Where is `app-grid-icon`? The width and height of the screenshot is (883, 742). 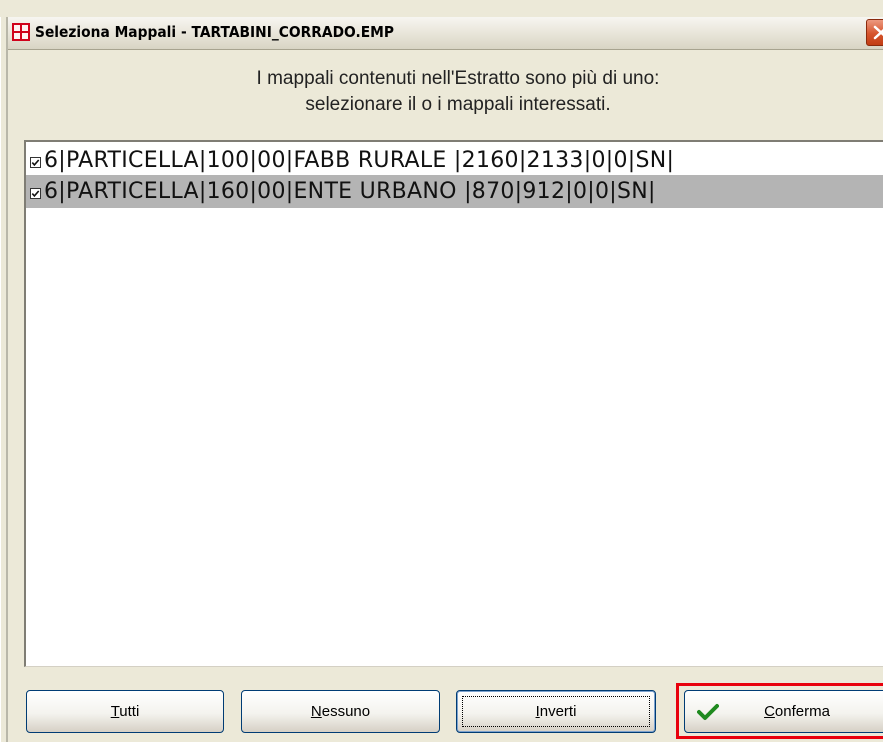 app-grid-icon is located at coordinates (21, 32).